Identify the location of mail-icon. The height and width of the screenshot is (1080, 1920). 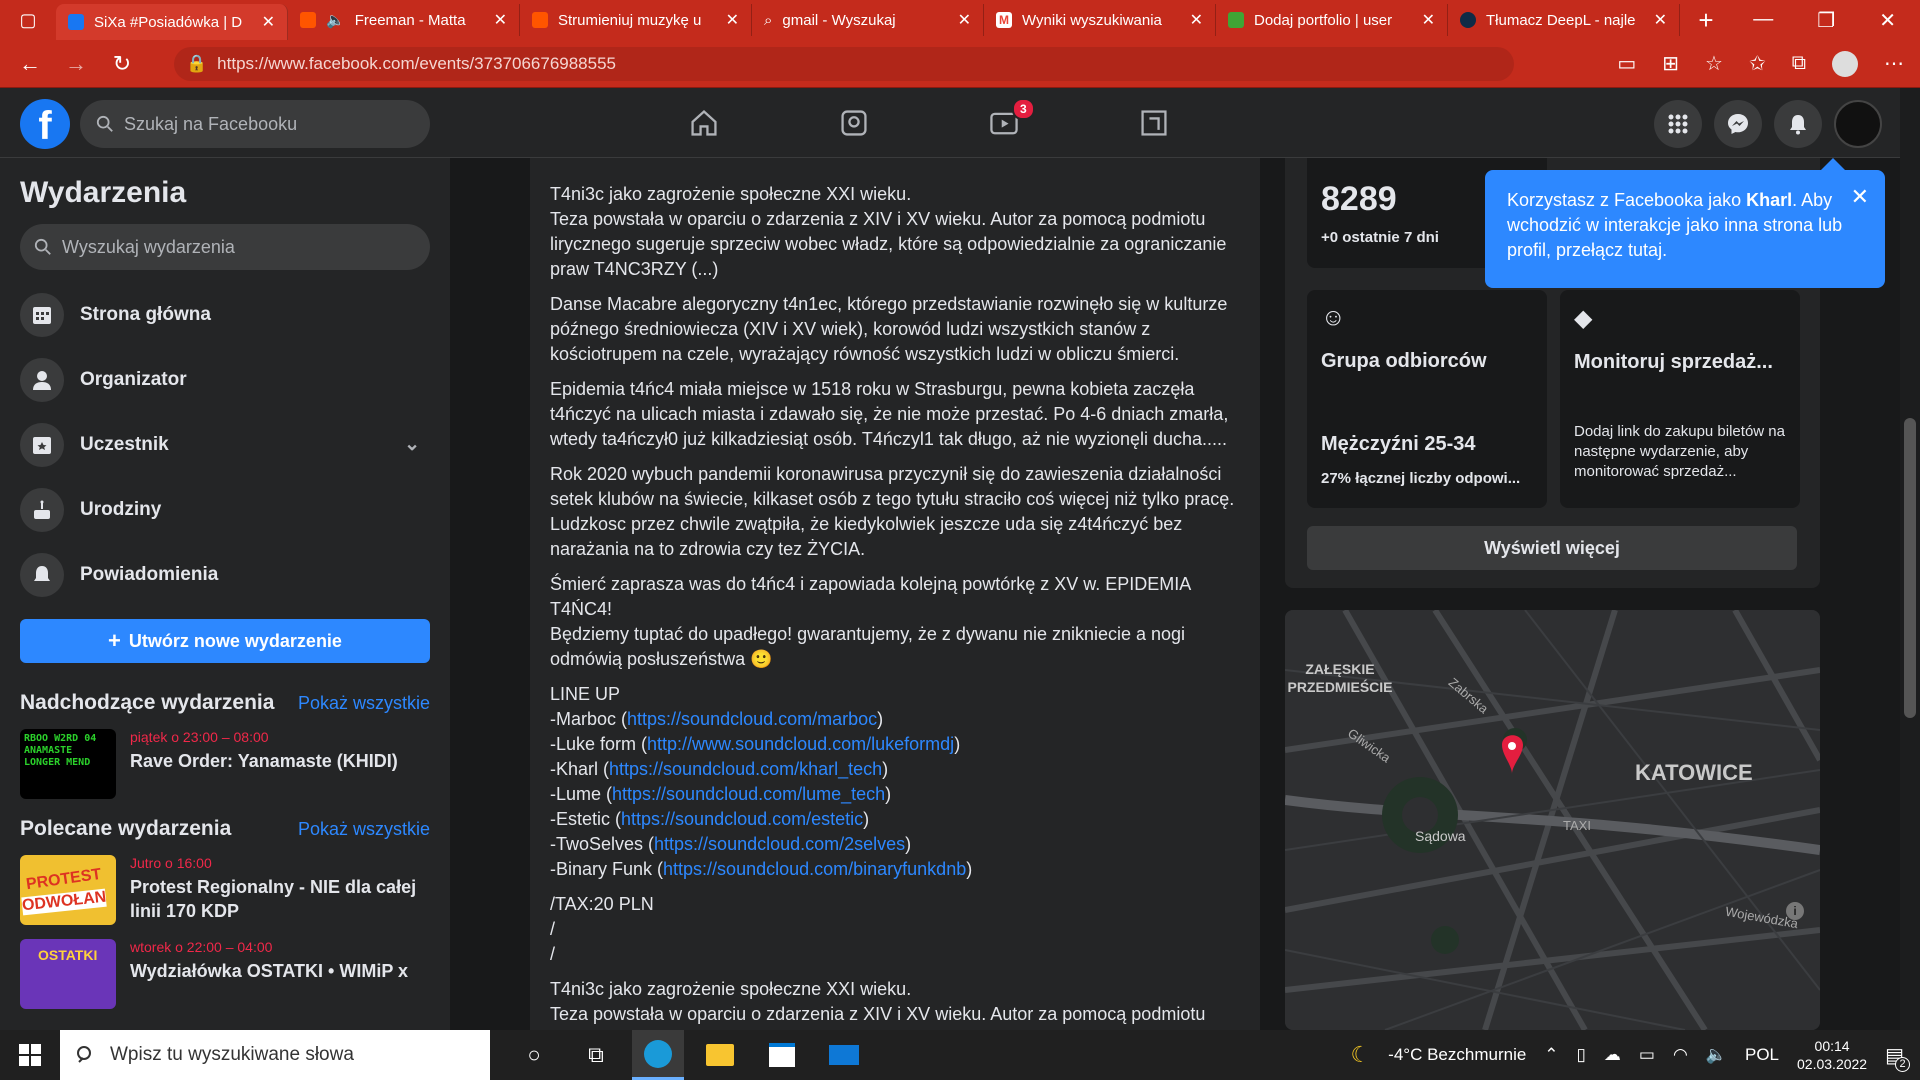
(844, 1055).